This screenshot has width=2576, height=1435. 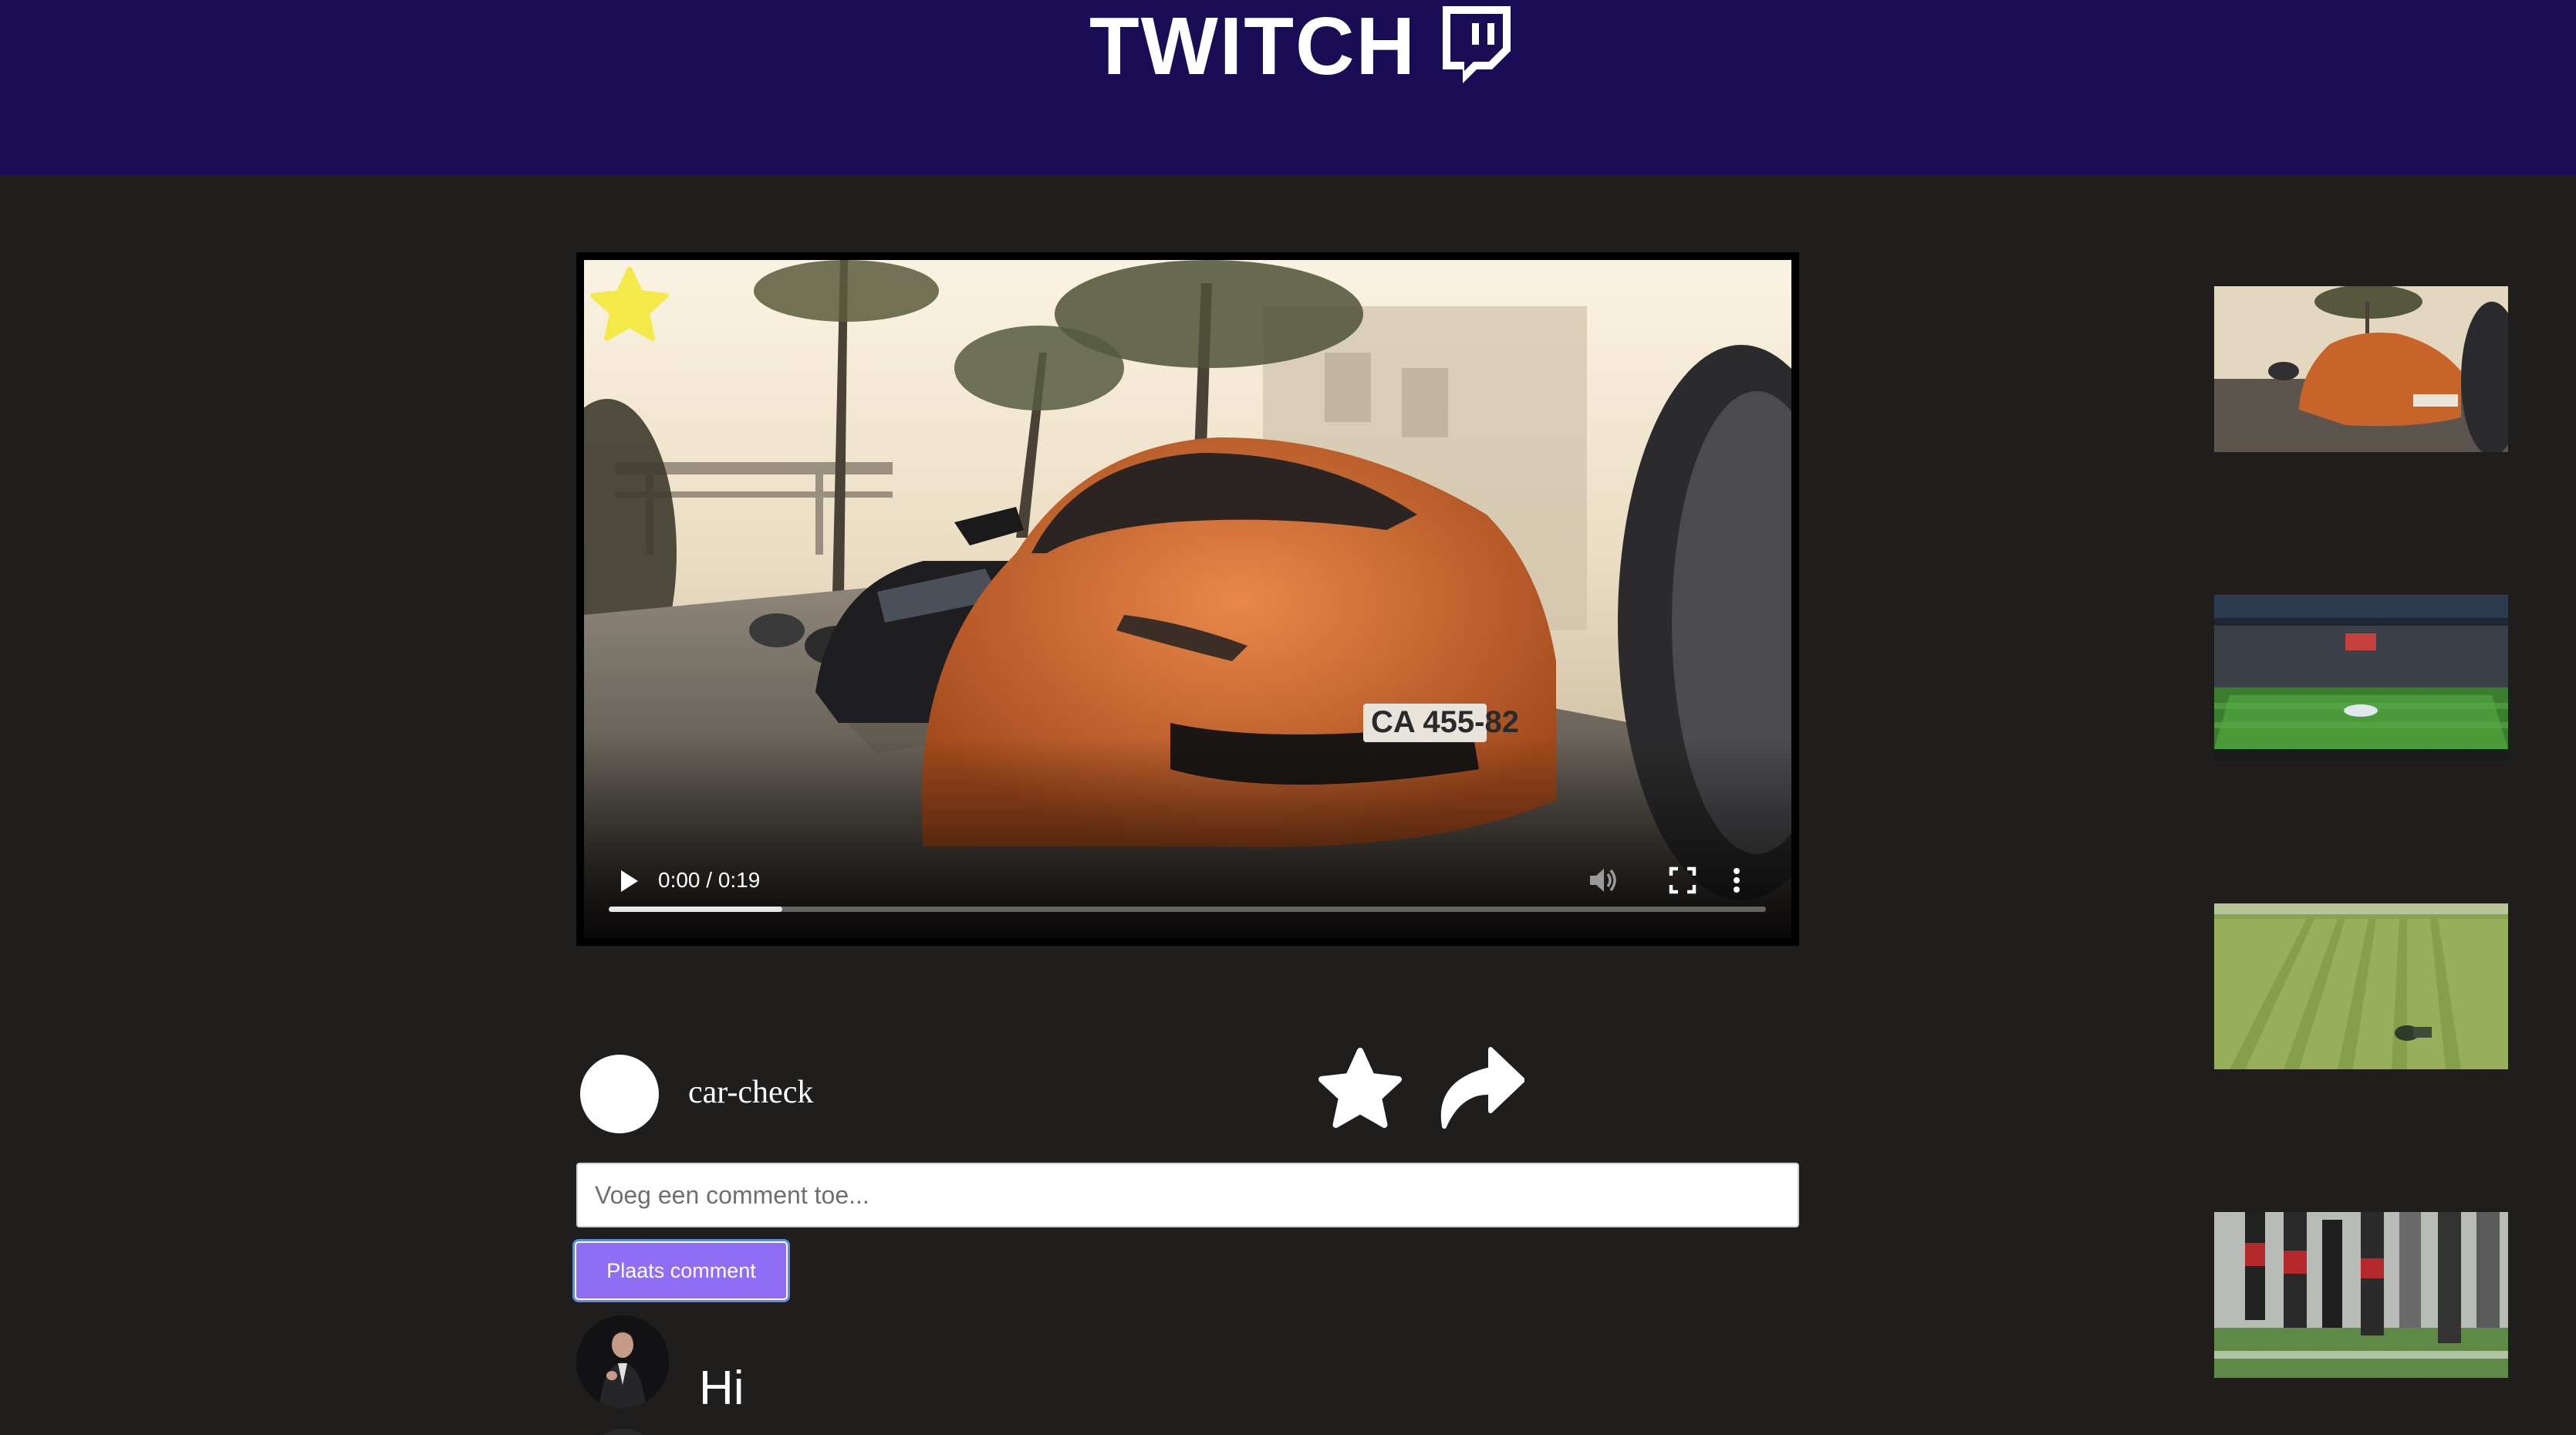 I want to click on comment-avatar, so click(x=622, y=1361).